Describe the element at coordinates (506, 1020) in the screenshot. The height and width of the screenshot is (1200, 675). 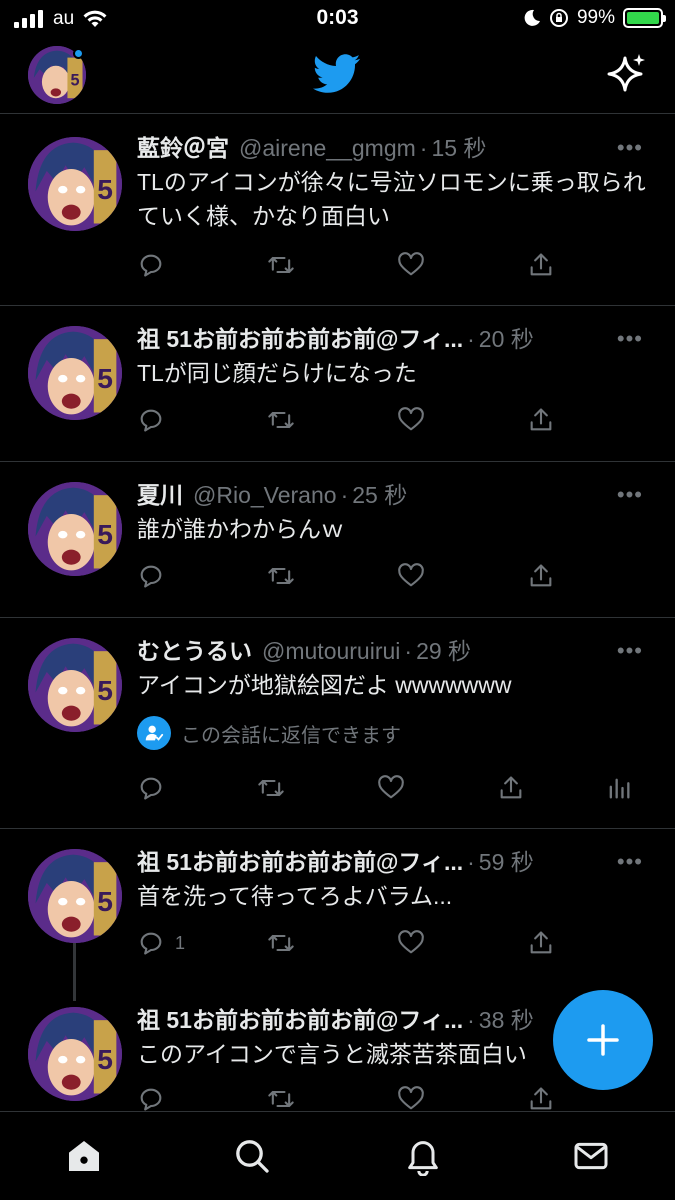
I see `timestamp: 38 秒` at that location.